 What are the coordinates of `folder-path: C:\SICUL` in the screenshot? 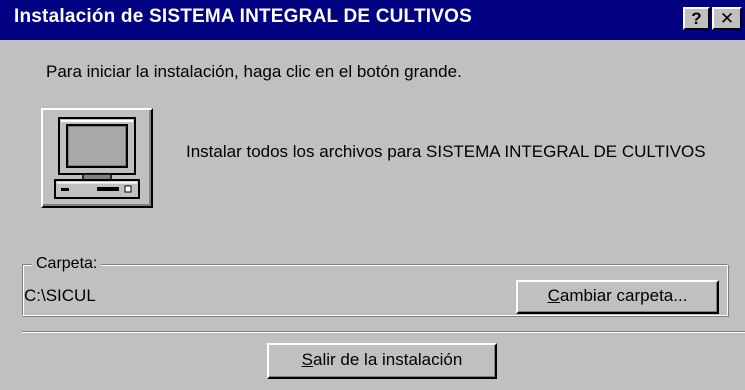 It's located at (60, 295).